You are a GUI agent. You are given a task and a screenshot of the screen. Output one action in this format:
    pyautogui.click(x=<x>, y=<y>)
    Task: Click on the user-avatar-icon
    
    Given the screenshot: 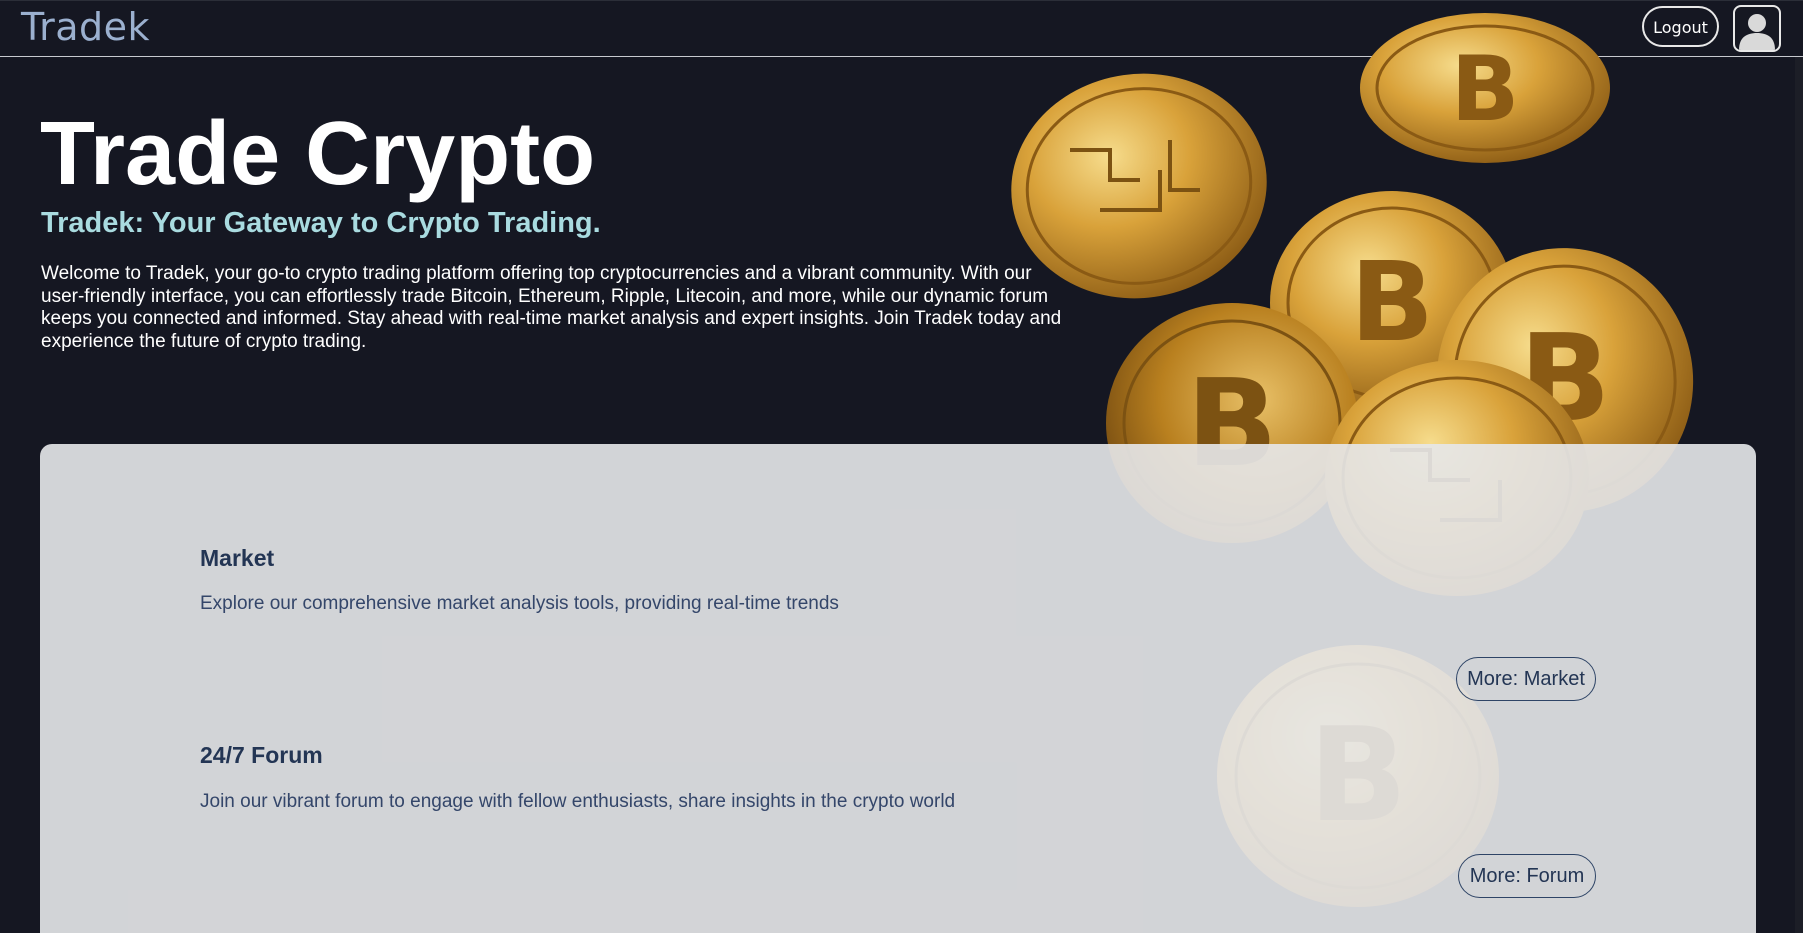 What is the action you would take?
    pyautogui.click(x=1757, y=28)
    